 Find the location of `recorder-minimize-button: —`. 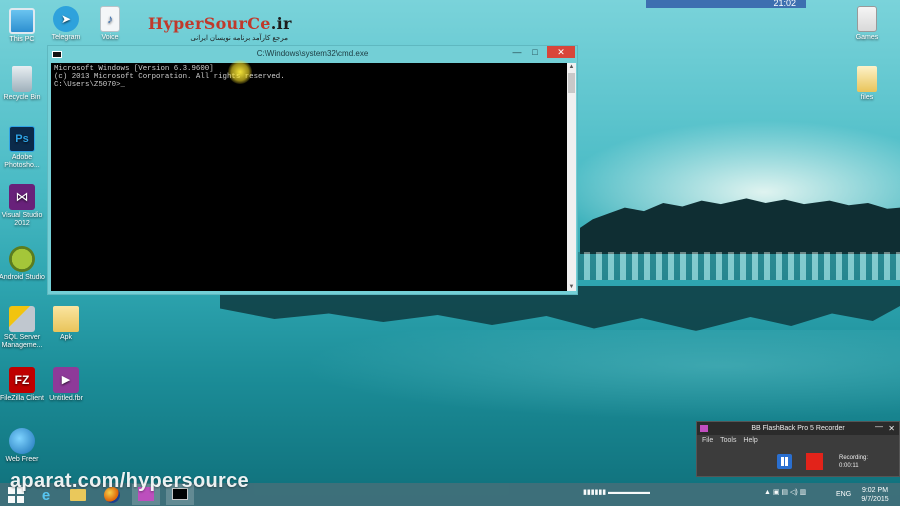

recorder-minimize-button: — is located at coordinates (879, 426).